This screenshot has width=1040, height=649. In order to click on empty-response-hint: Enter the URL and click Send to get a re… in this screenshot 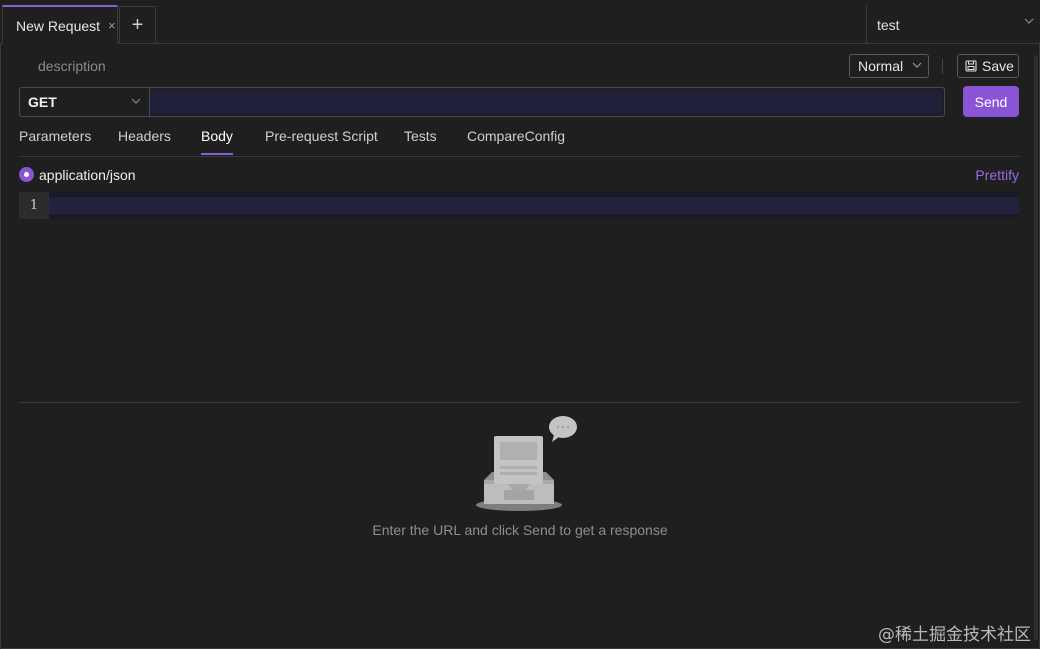, I will do `click(520, 530)`.